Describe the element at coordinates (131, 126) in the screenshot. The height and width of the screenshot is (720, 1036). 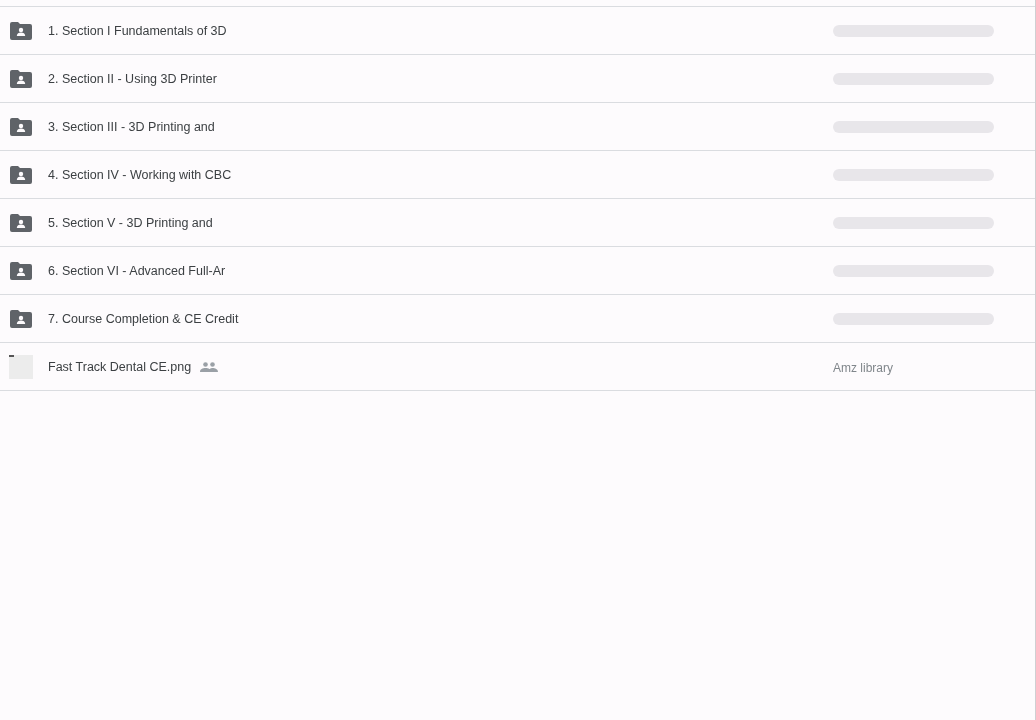
I see `item-name: 3. Section III - 3D Printing and` at that location.